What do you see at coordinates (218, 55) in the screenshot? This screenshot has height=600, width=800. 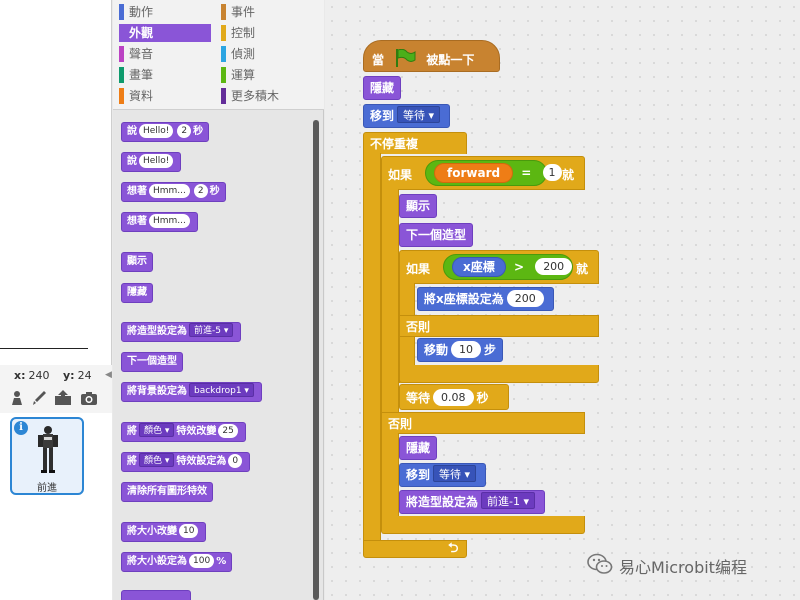 I see `category-selector: 動作 事件 外觀 控制 聲音 偵測 畫筆 運算 資料 更多積木` at bounding box center [218, 55].